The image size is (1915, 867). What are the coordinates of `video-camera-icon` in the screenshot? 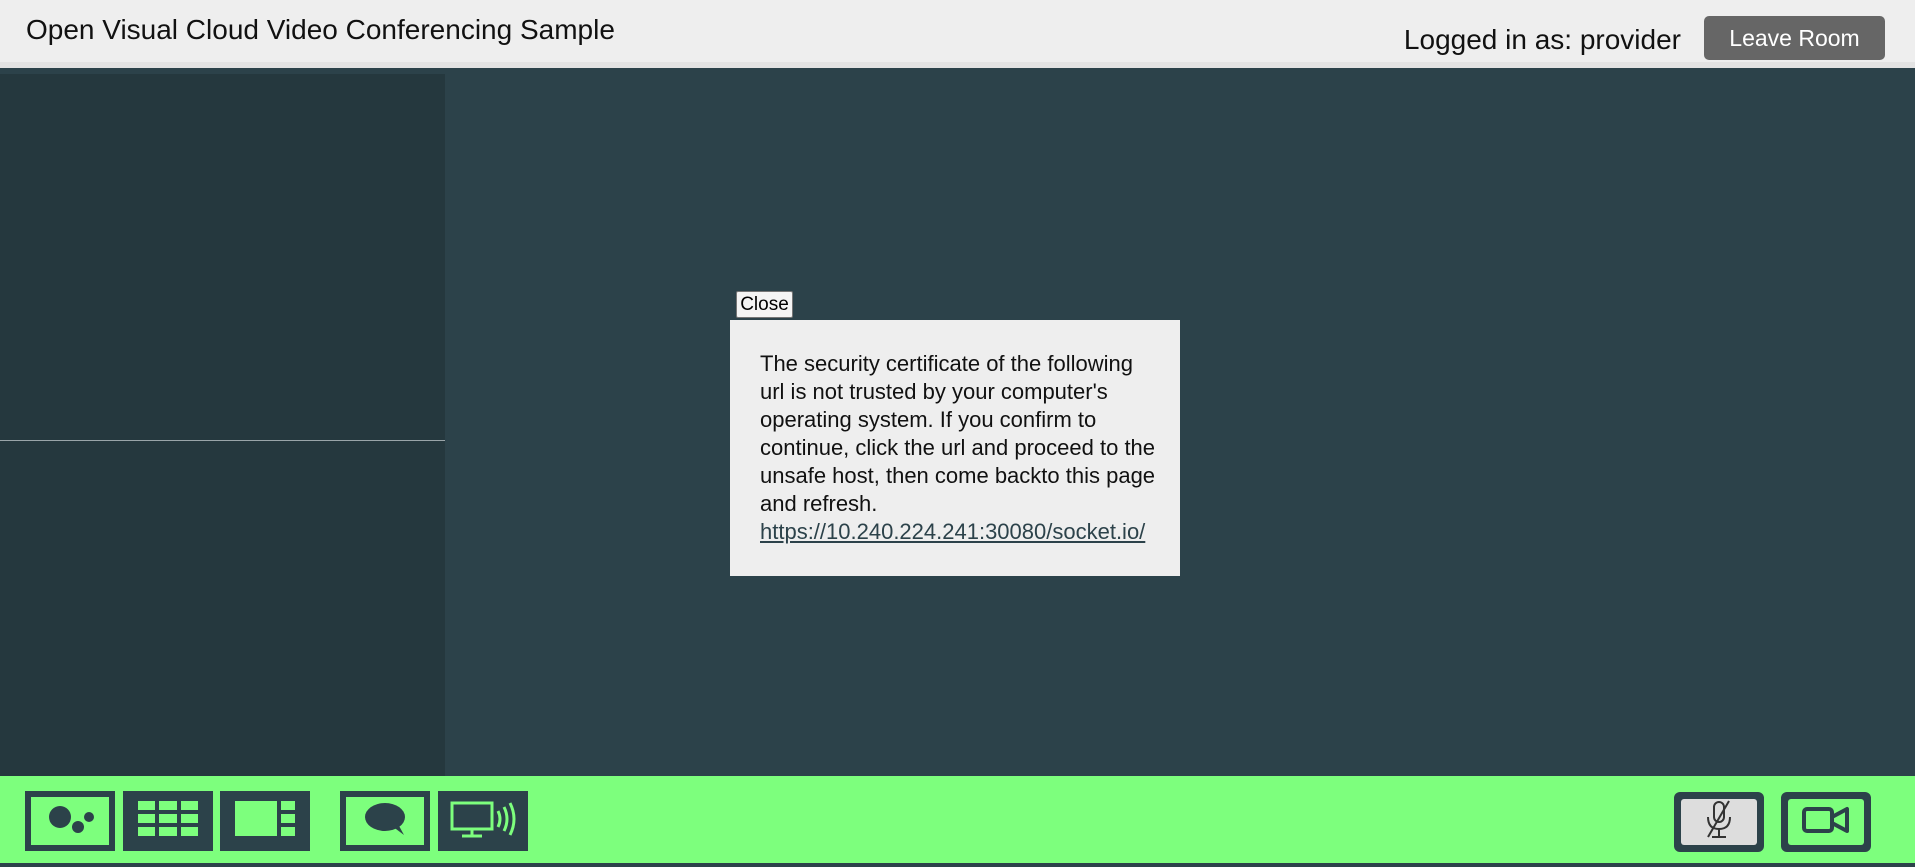 It's located at (1826, 822).